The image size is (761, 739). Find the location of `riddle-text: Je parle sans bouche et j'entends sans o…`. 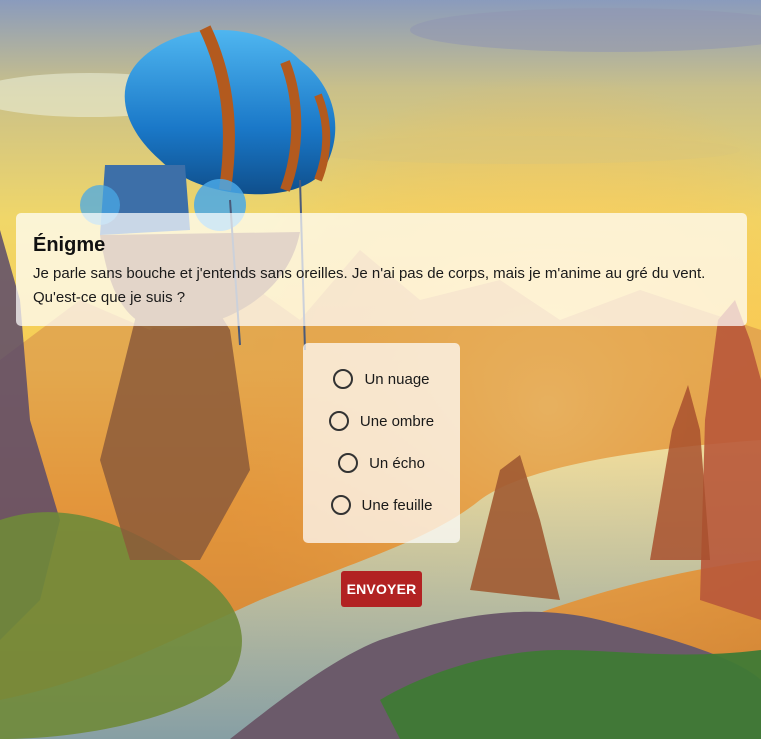

riddle-text: Je parle sans bouche et j'entends sans o… is located at coordinates (369, 285).